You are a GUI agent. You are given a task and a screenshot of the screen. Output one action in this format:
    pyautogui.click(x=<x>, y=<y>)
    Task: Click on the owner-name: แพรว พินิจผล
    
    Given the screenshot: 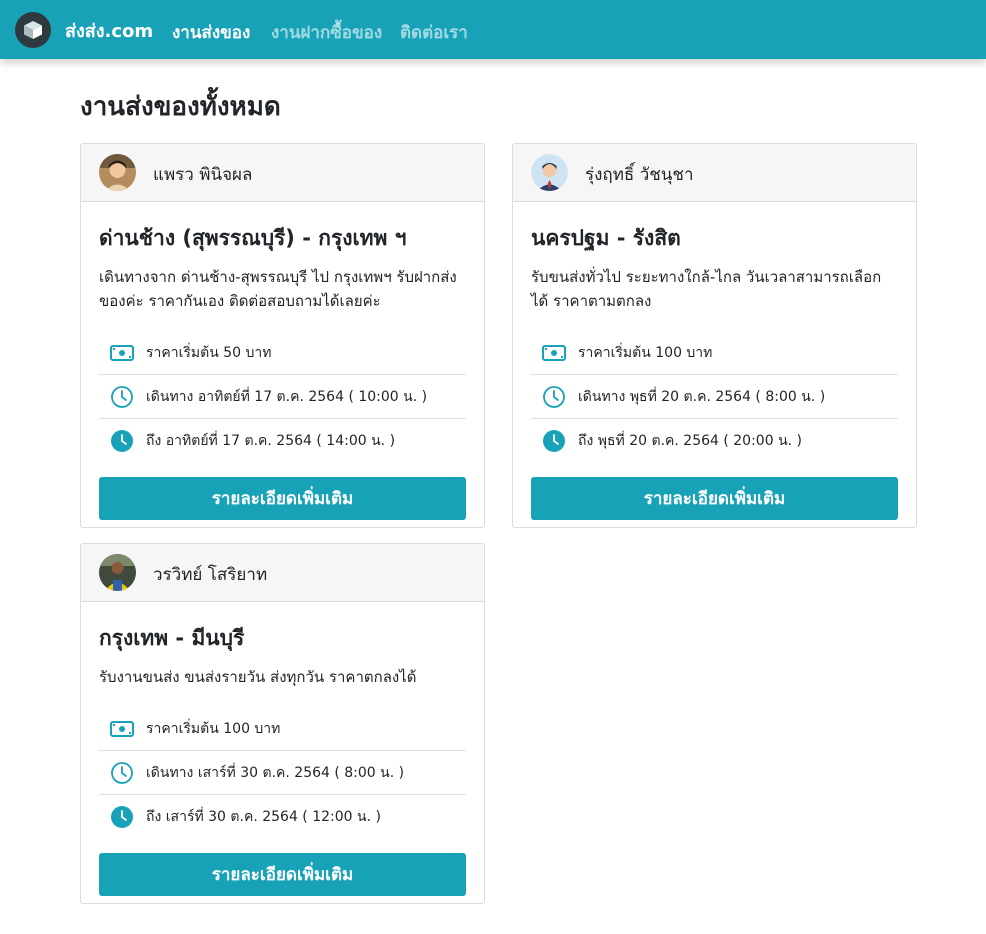 What is the action you would take?
    pyautogui.click(x=203, y=175)
    